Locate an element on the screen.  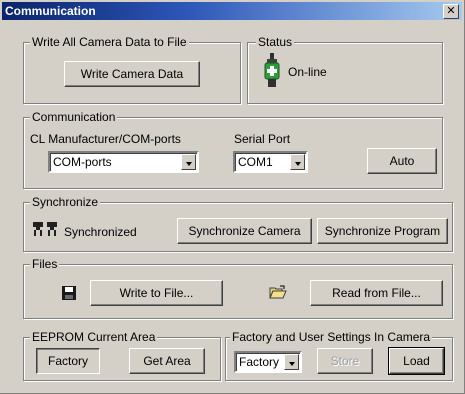
synchronize-camera-button: Synchronize Camera is located at coordinates (244, 231).